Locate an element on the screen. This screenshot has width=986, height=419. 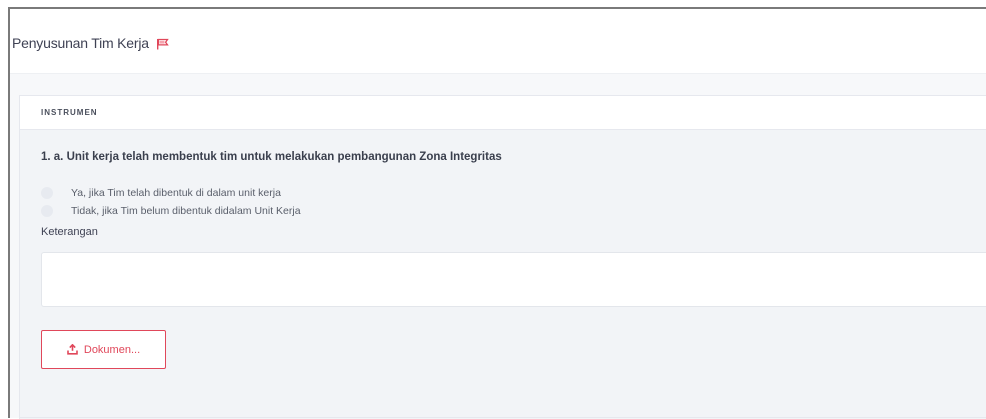
upload-icon is located at coordinates (72, 349).